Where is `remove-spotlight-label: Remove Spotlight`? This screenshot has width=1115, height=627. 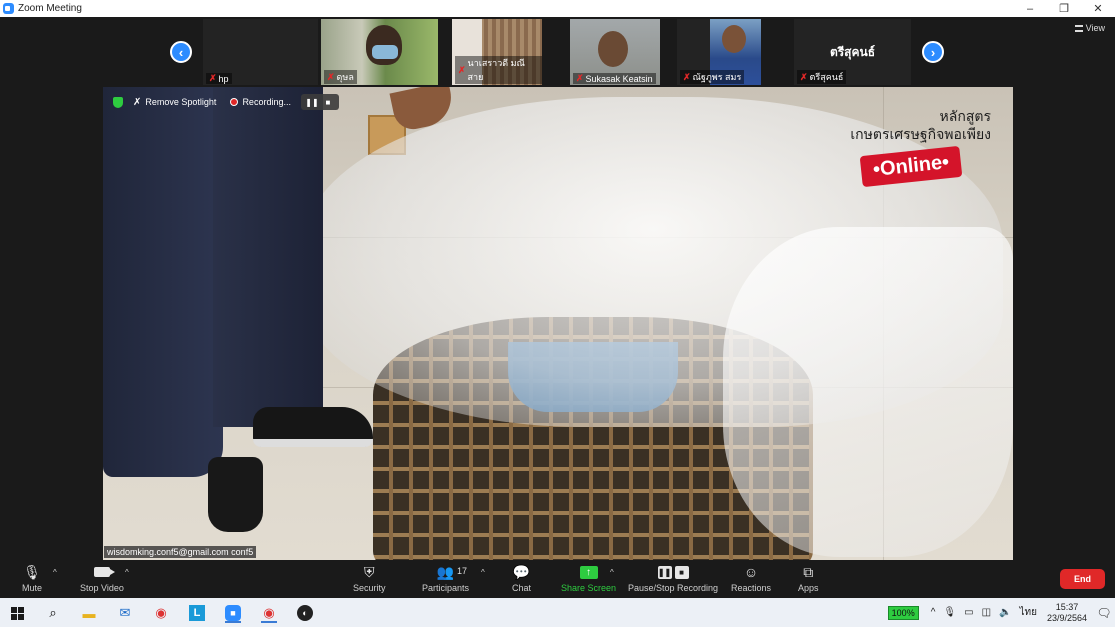
remove-spotlight-label: Remove Spotlight is located at coordinates (181, 102).